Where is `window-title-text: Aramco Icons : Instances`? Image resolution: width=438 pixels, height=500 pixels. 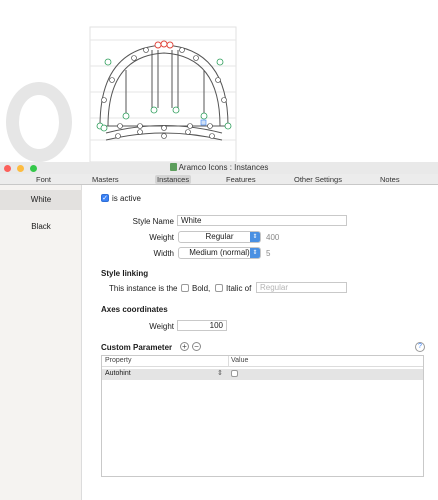 window-title-text: Aramco Icons : Instances is located at coordinates (223, 167).